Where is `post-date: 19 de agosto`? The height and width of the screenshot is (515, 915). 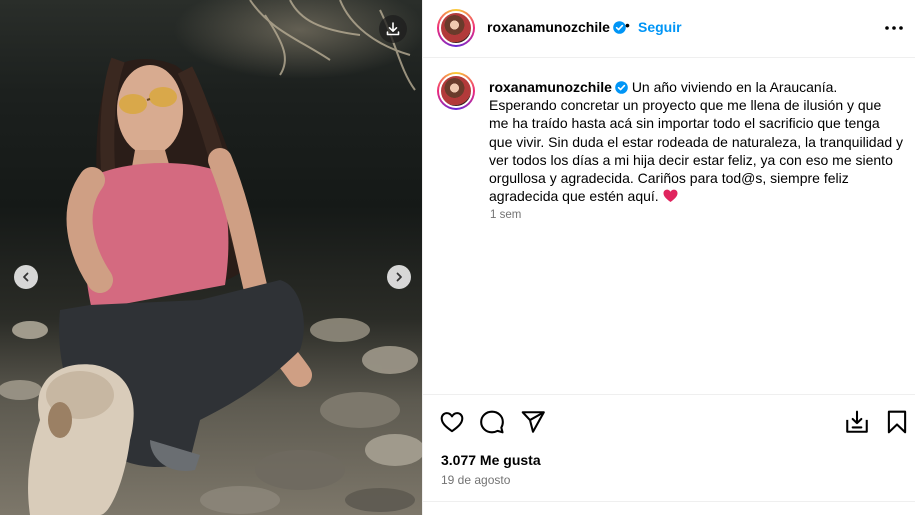 post-date: 19 de agosto is located at coordinates (475, 480).